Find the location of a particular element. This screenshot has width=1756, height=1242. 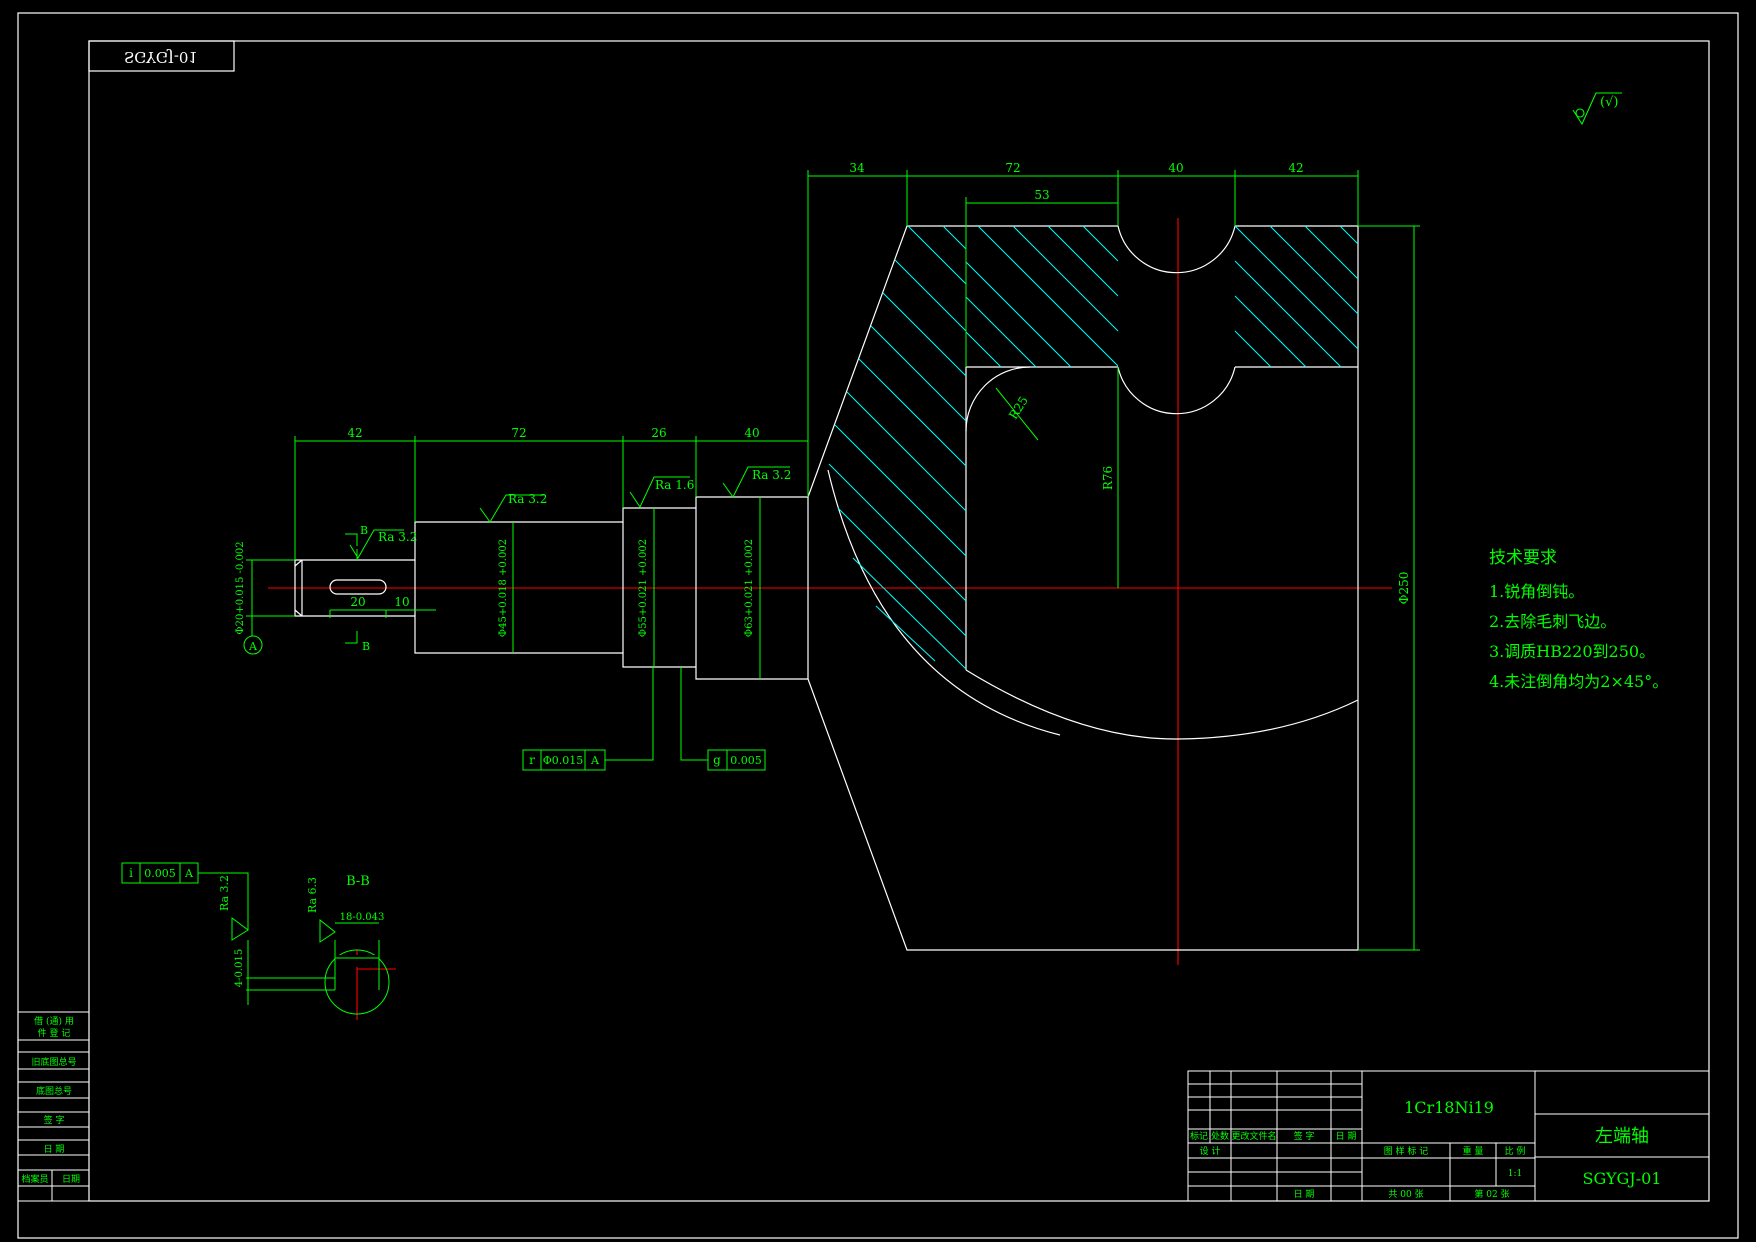

roughness-4: Ra 3.2 is located at coordinates (771, 475).